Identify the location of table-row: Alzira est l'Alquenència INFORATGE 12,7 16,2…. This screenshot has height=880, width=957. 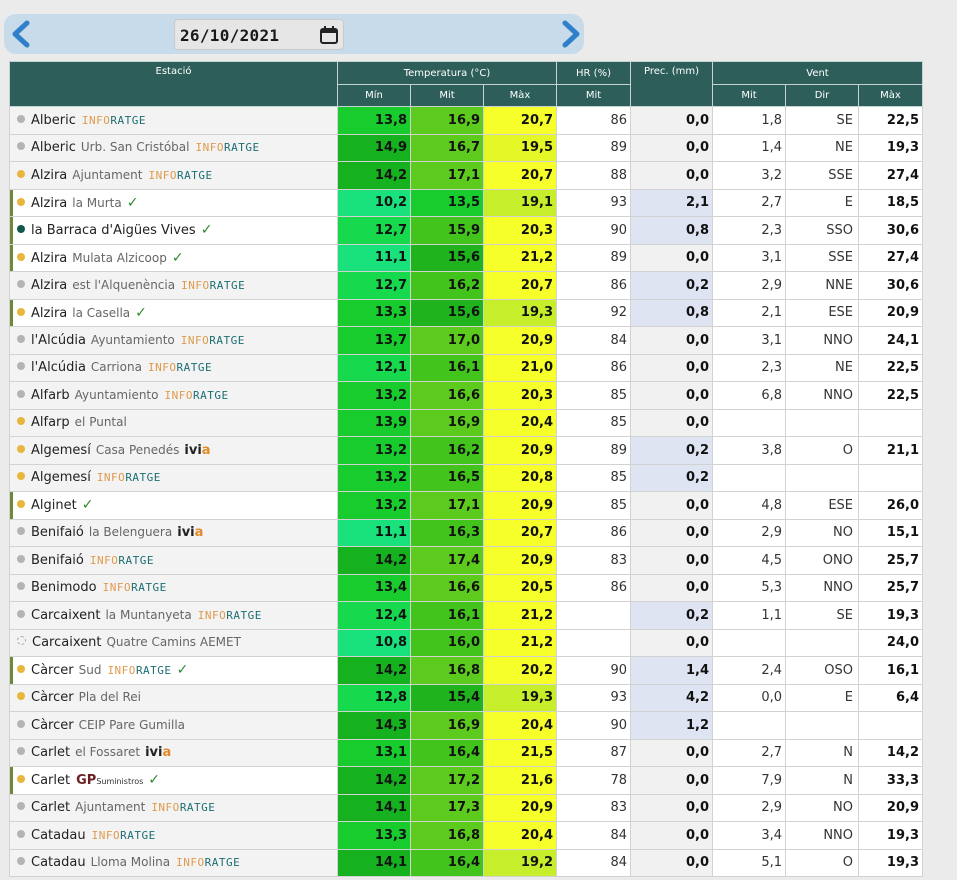
(466, 285).